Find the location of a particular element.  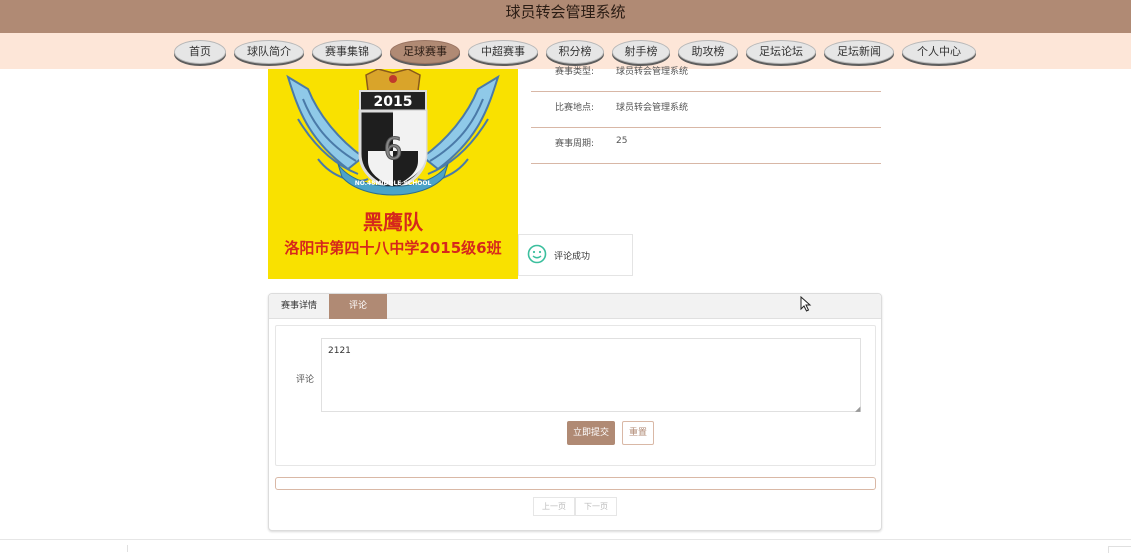

nav-item-football-events: 足球赛事 is located at coordinates (425, 52).